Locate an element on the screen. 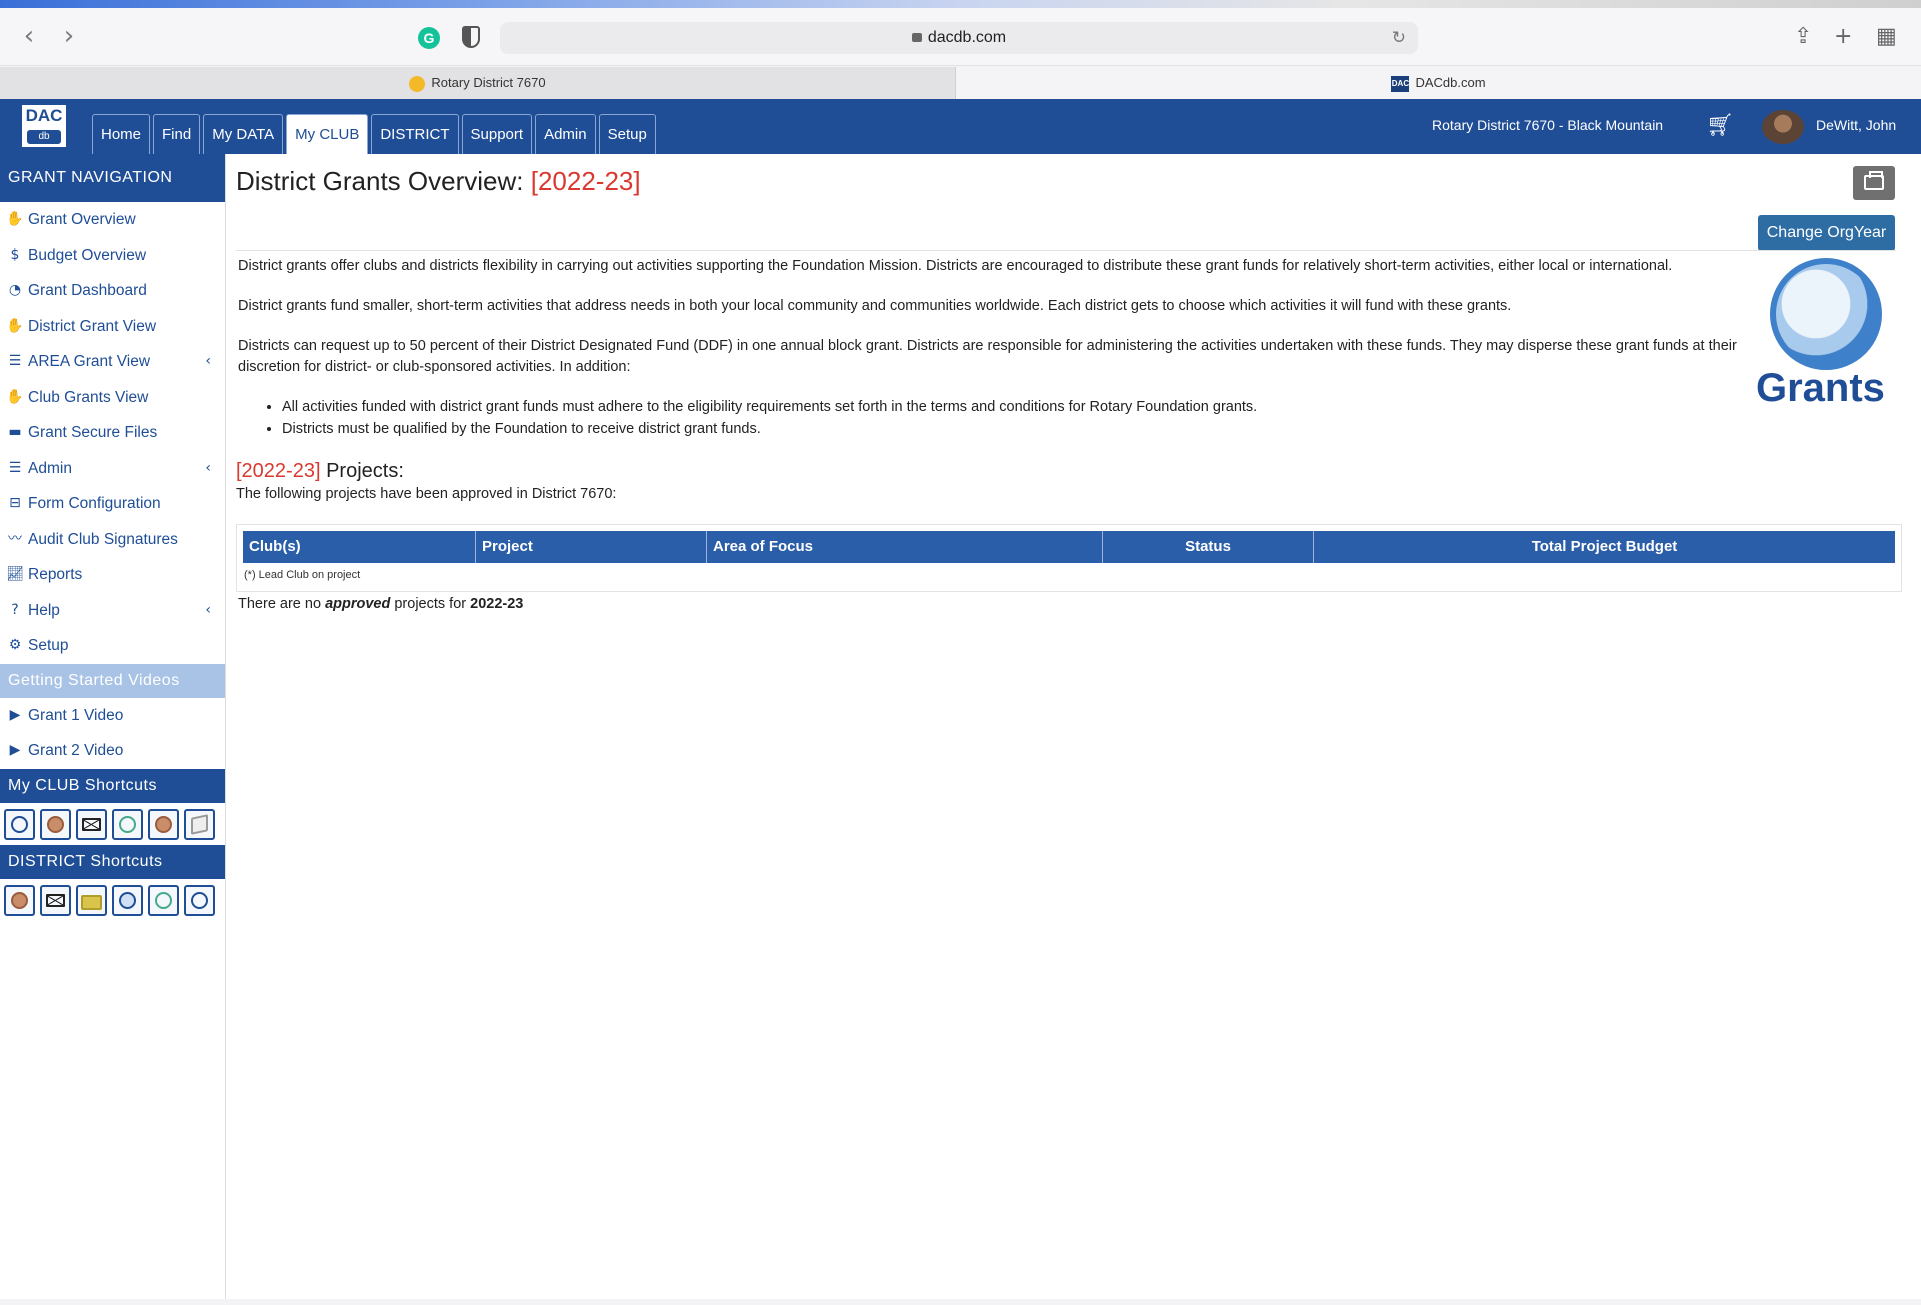 The width and height of the screenshot is (1921, 1305). dashboard-icon: ◔ is located at coordinates (15, 290).